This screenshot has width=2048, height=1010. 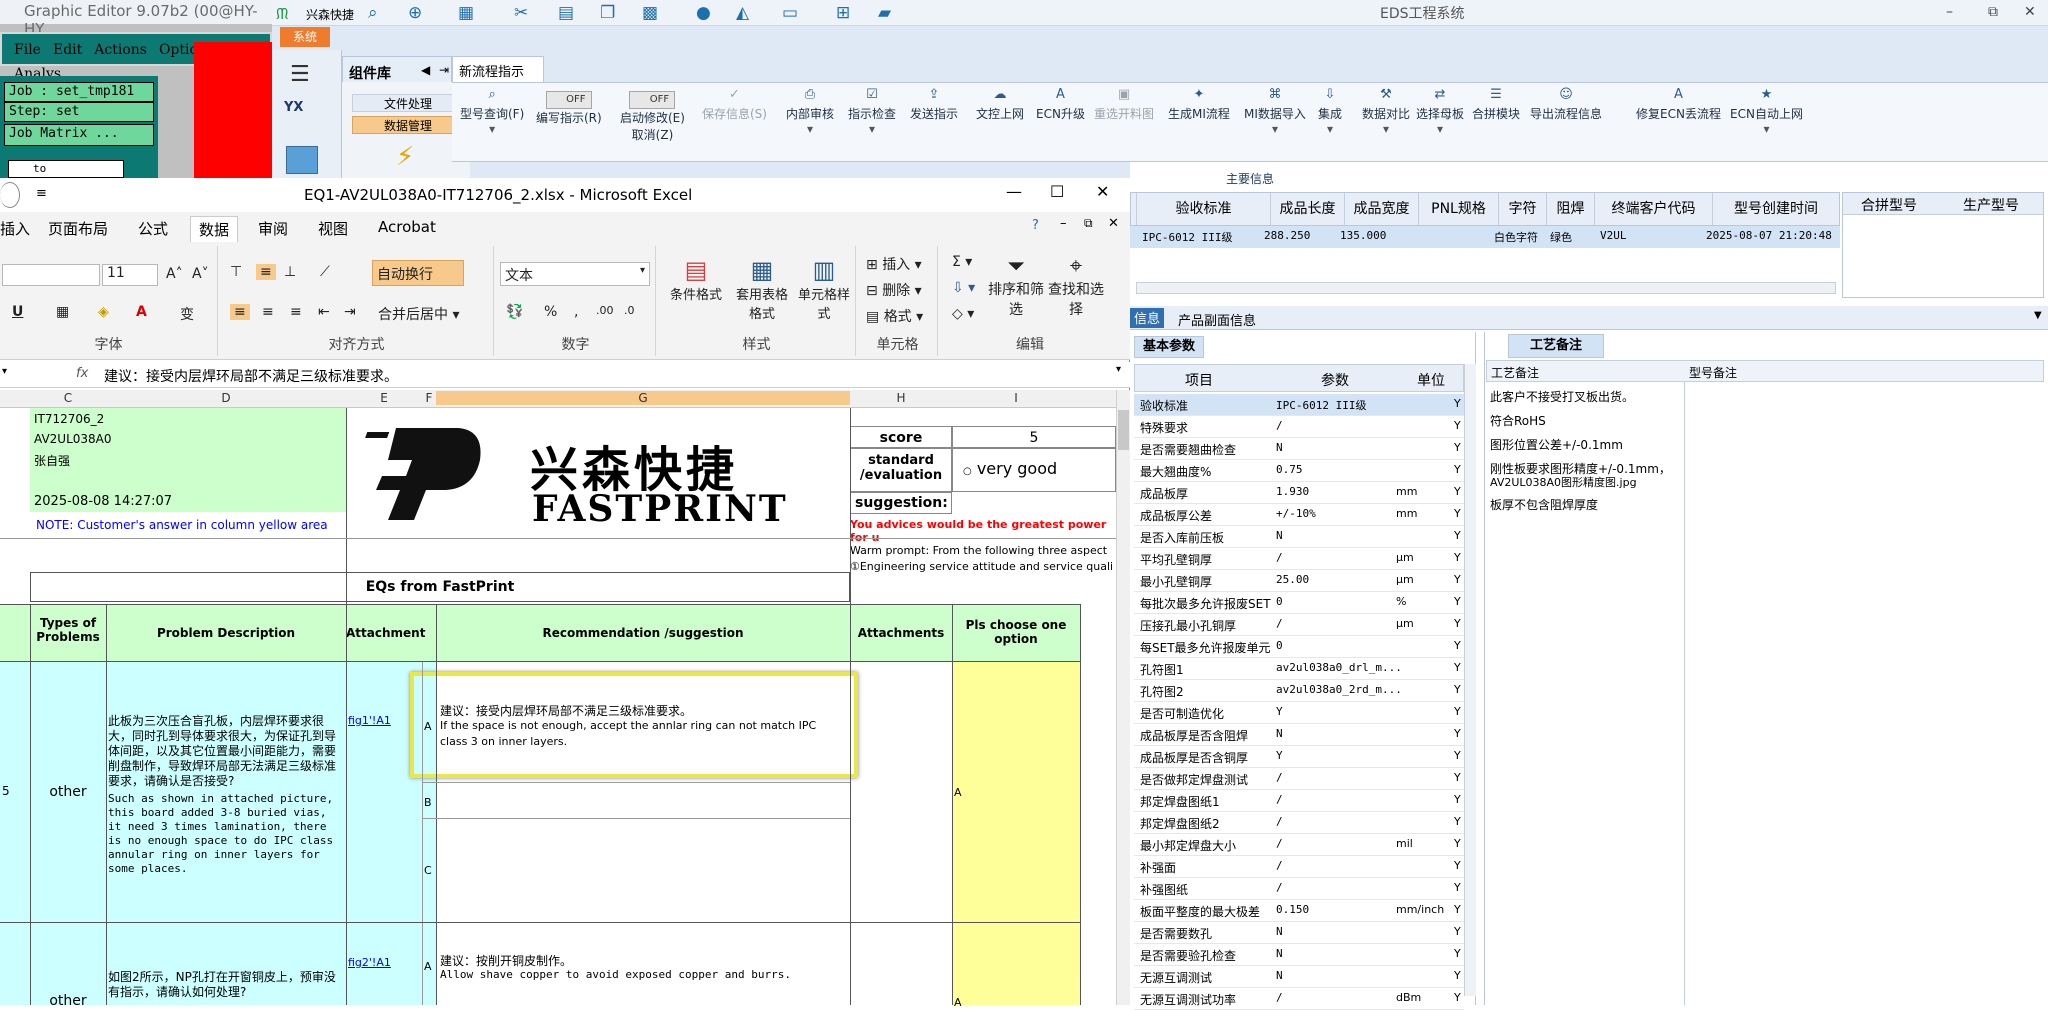 I want to click on col-char: 字符, so click(x=1523, y=209).